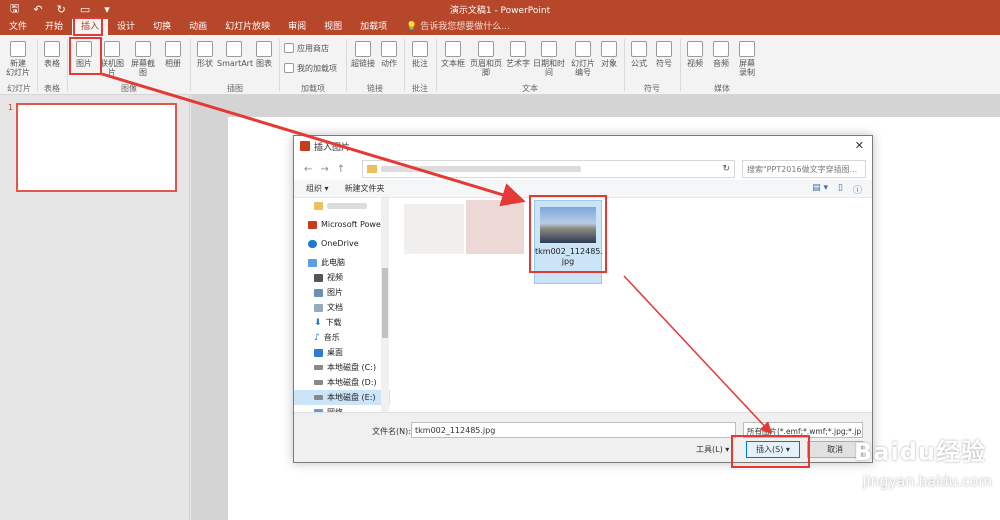  What do you see at coordinates (342, 337) in the screenshot?
I see `nav-item-music: ♪ 音乐` at bounding box center [342, 337].